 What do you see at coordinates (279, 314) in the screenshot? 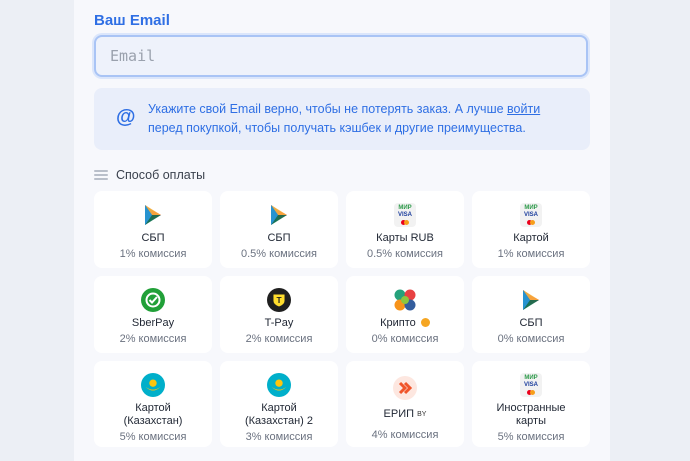
I see `payment-method-tpay: T T-Pay 2% комиссия` at bounding box center [279, 314].